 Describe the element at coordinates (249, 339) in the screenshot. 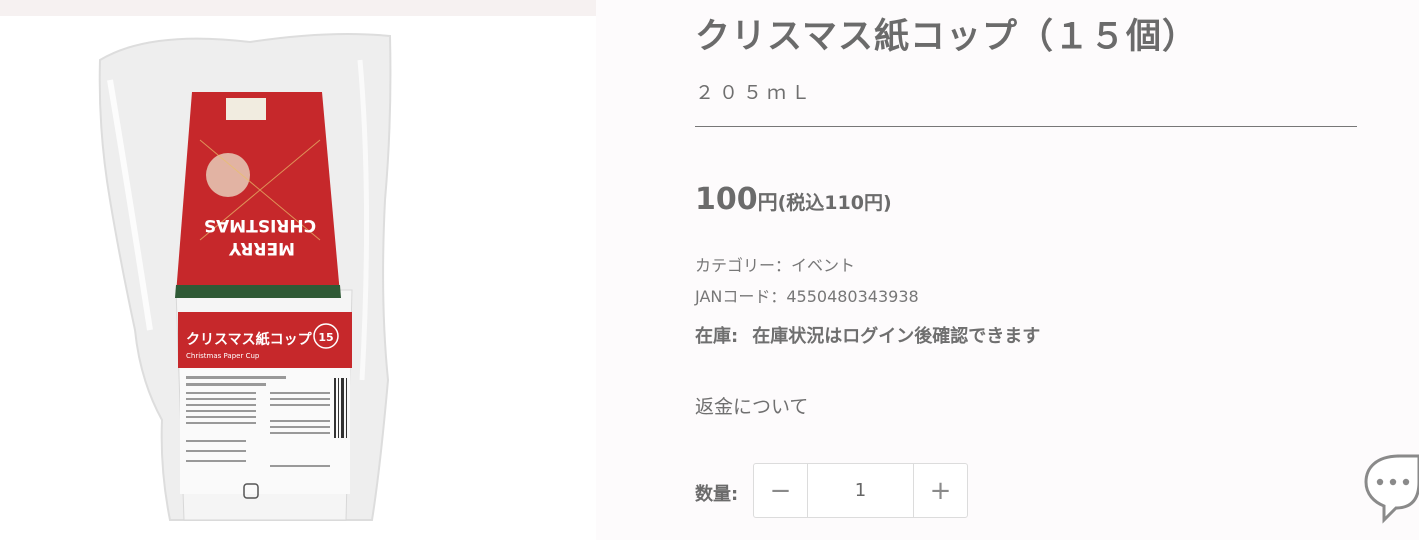

I see `package-label-title: クリスマス紙コップ` at that location.